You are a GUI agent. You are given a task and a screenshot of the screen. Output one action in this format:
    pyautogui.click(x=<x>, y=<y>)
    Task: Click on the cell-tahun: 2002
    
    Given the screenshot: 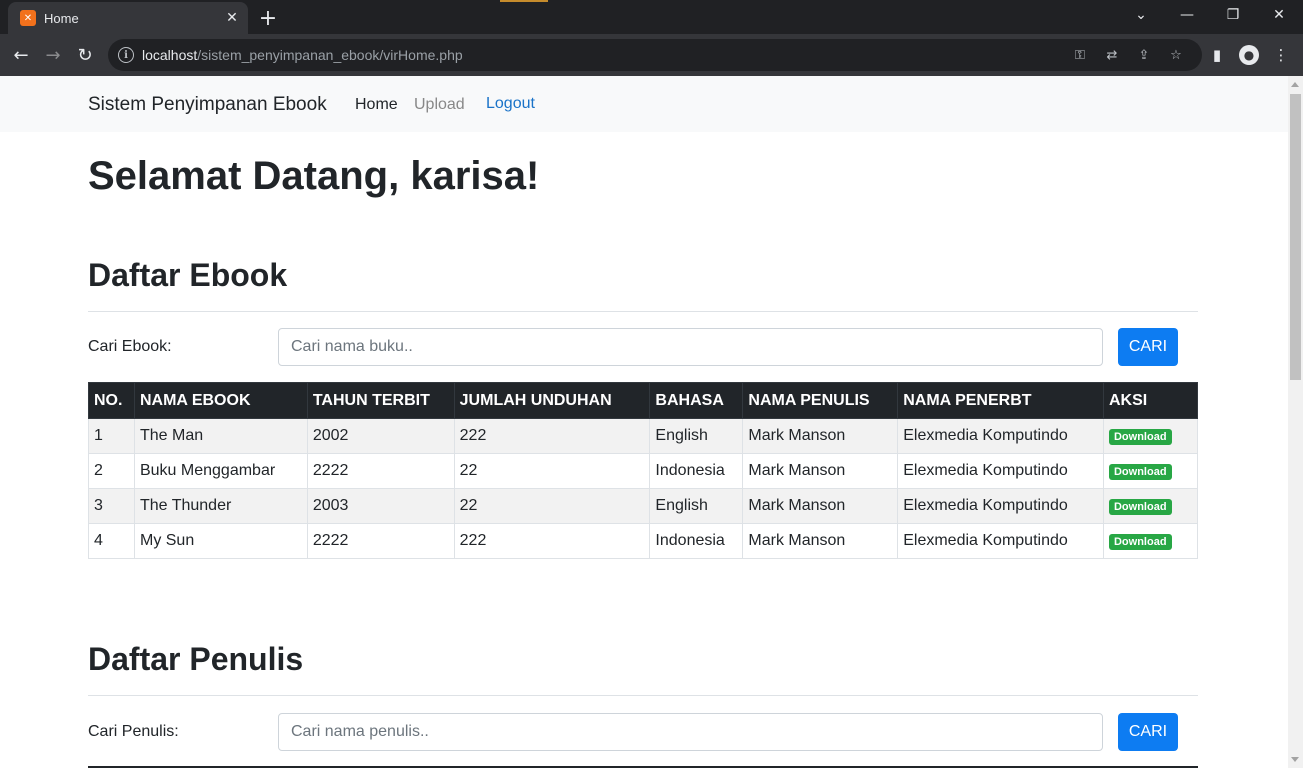 What is the action you would take?
    pyautogui.click(x=380, y=436)
    